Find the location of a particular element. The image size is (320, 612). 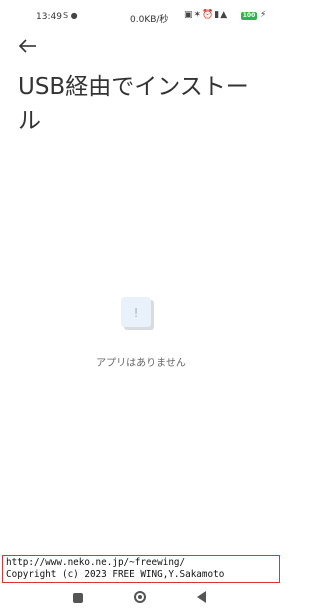

page-title: USB経由でインストール is located at coordinates (133, 104).